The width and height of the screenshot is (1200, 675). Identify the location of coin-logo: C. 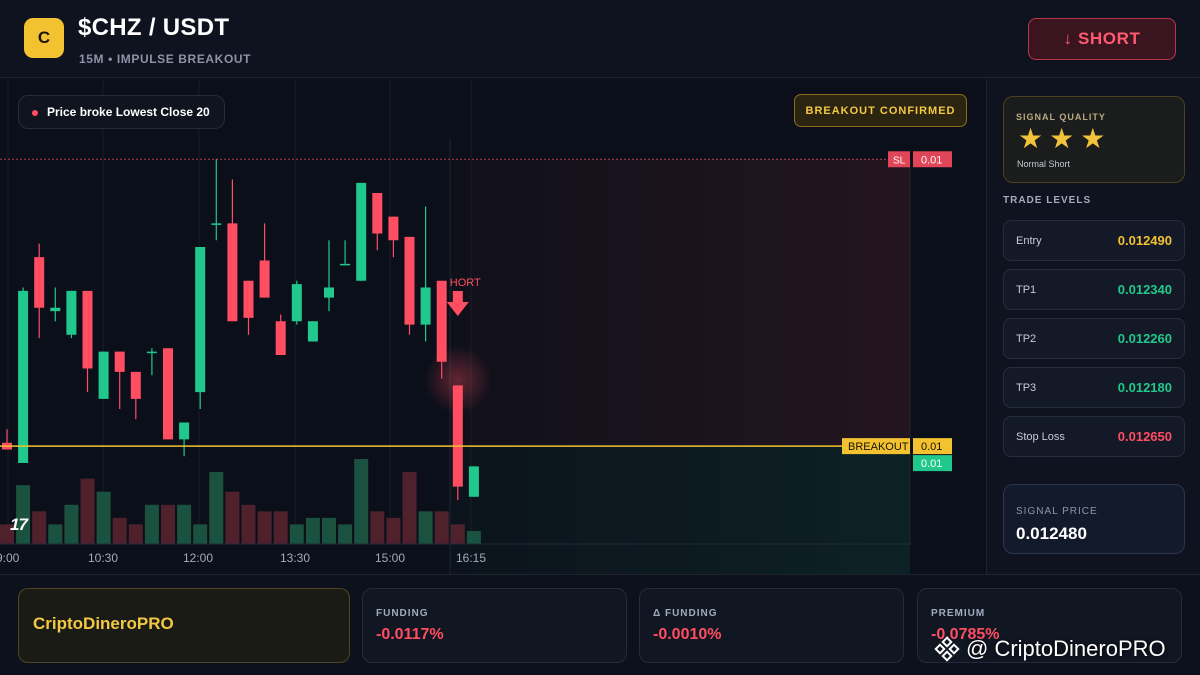
(44, 38).